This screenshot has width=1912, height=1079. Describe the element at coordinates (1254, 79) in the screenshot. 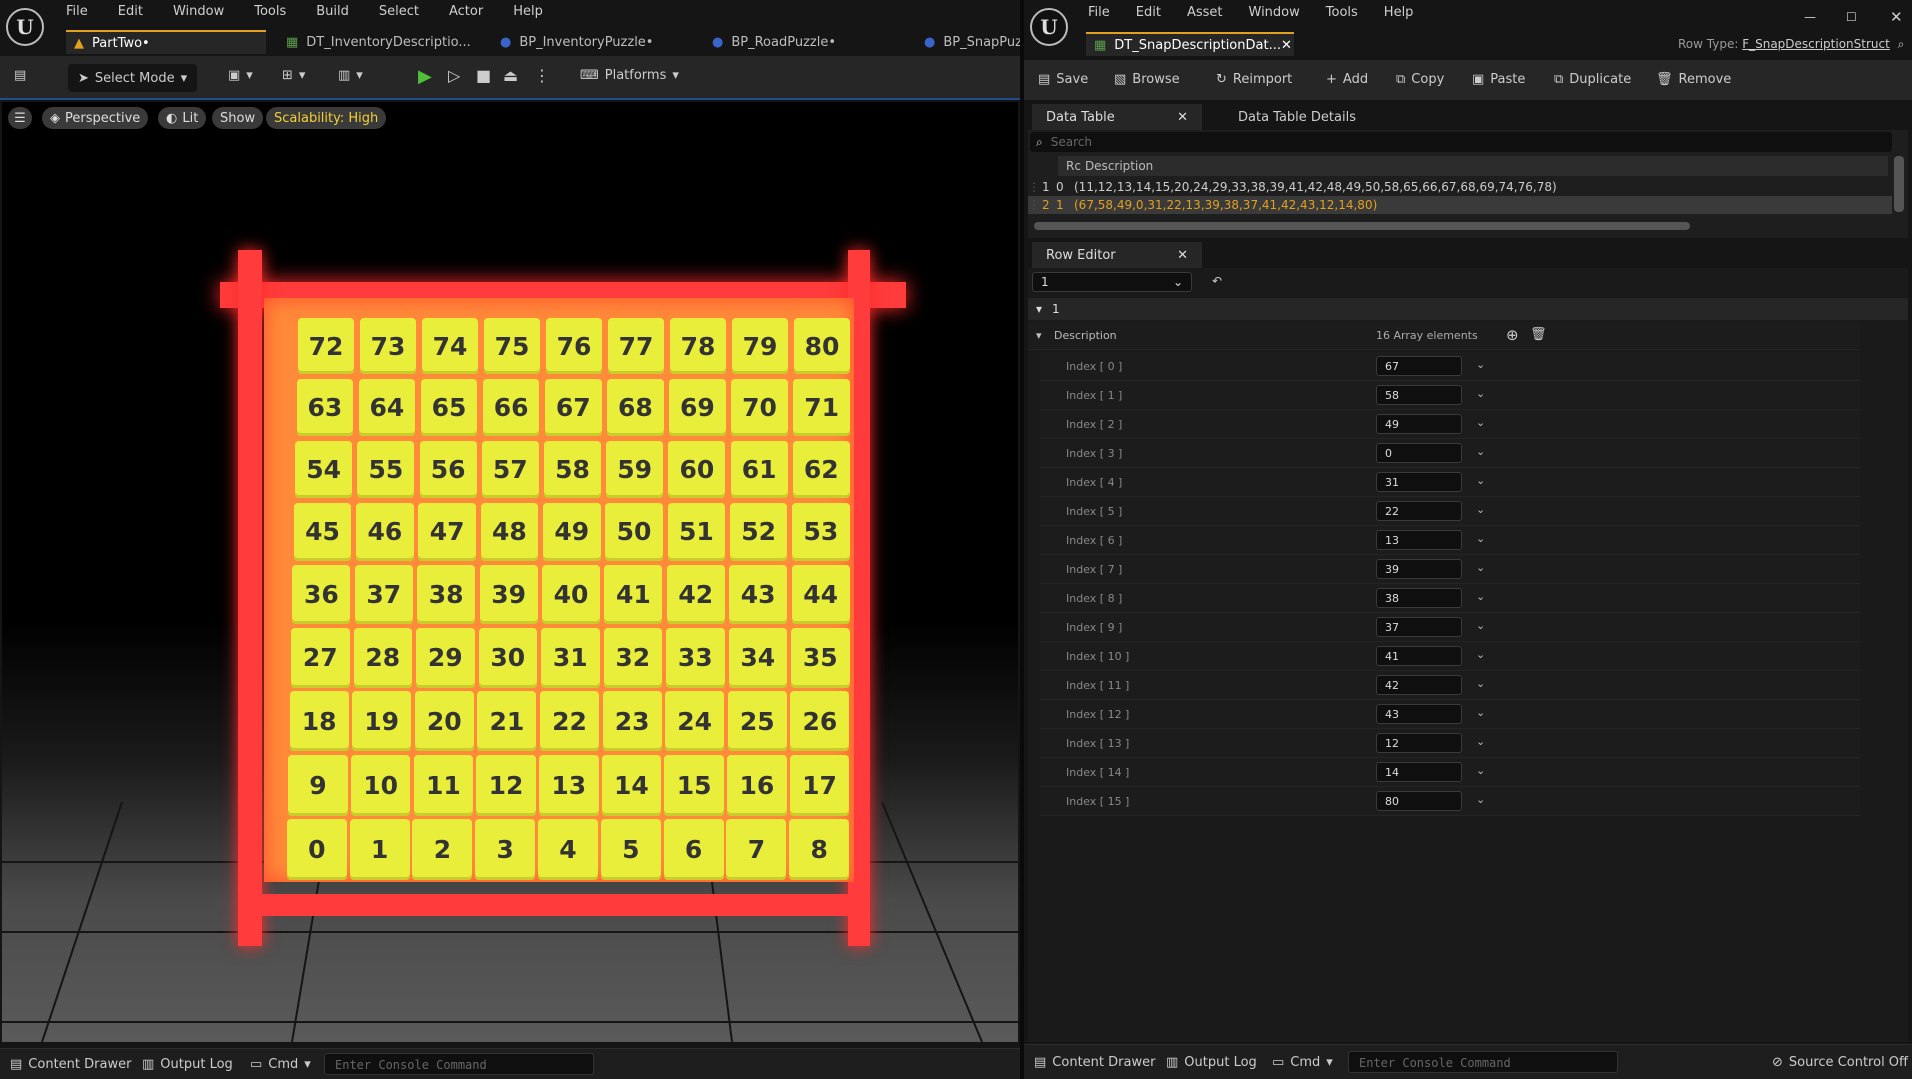

I see `reimport-button: ↻ Reimport` at that location.